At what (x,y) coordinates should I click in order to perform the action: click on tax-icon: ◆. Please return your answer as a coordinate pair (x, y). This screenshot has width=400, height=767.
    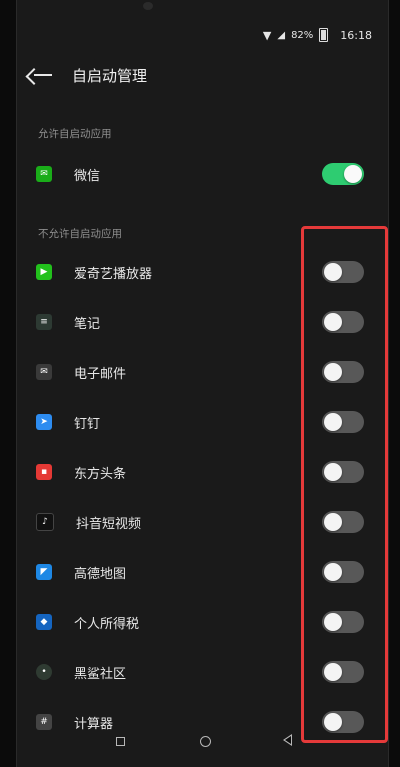
    Looking at the image, I should click on (44, 622).